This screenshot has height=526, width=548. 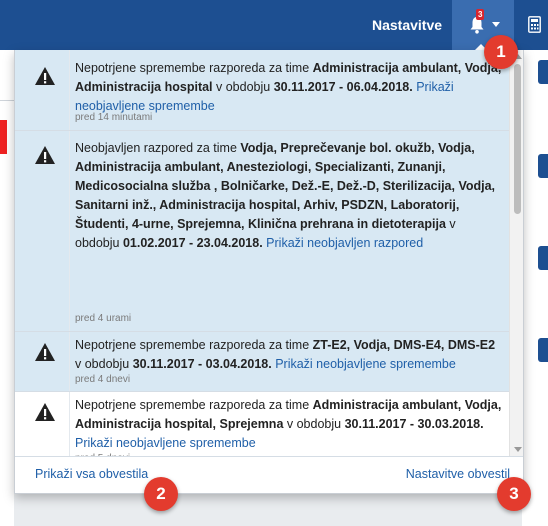 What do you see at coordinates (103, 379) in the screenshot?
I see `notification-timestamp: pred 4 dnevi` at bounding box center [103, 379].